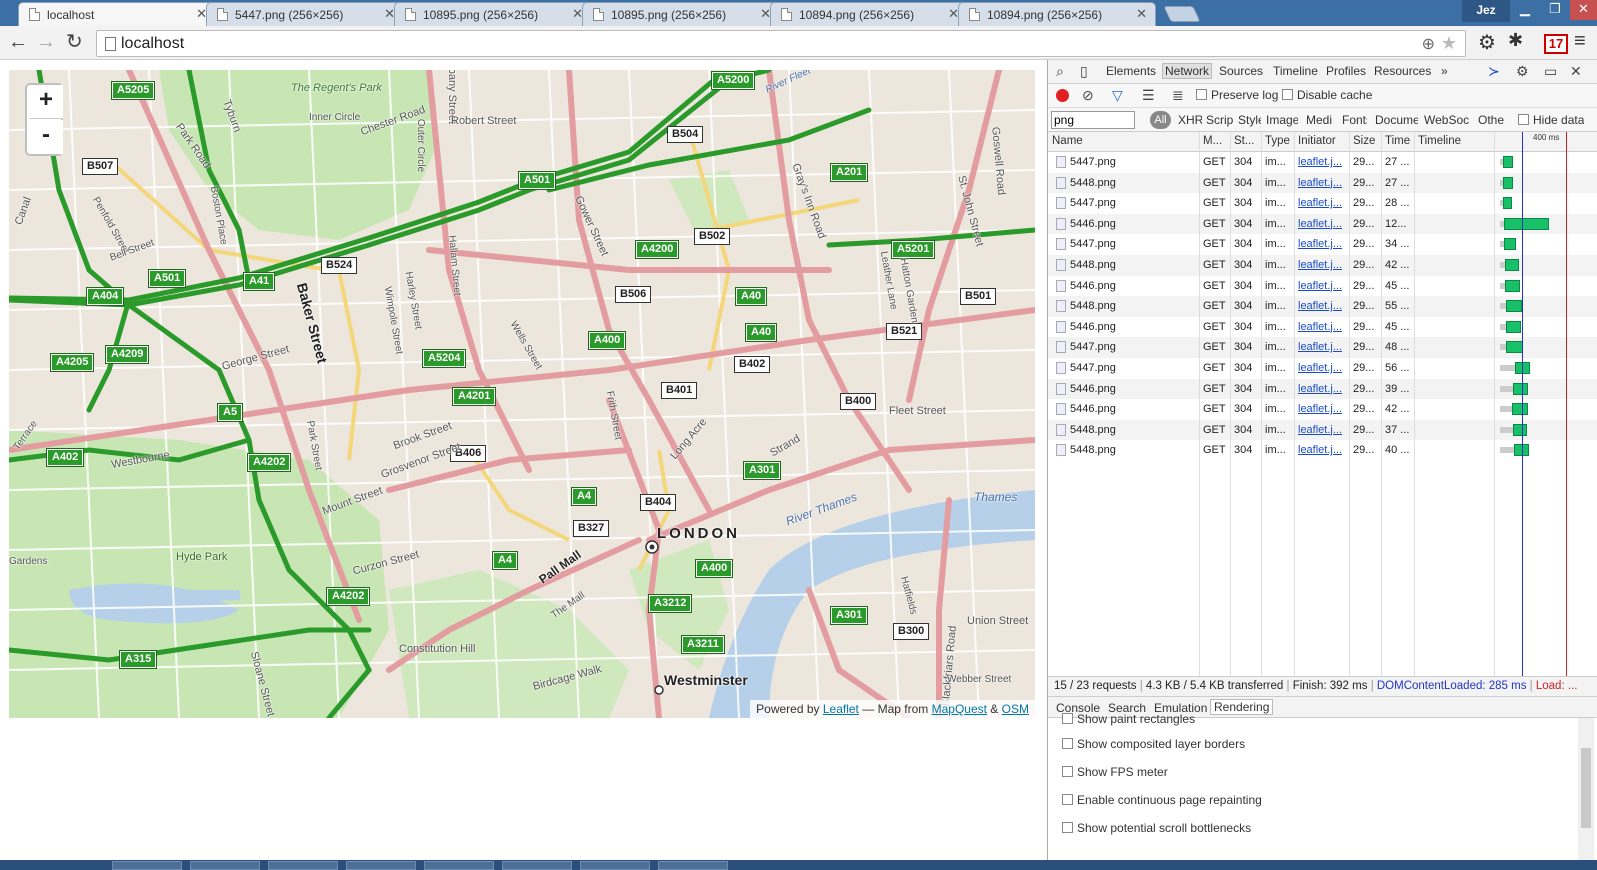  What do you see at coordinates (1295, 71) in the screenshot?
I see `tab-timeline: Timeline` at bounding box center [1295, 71].